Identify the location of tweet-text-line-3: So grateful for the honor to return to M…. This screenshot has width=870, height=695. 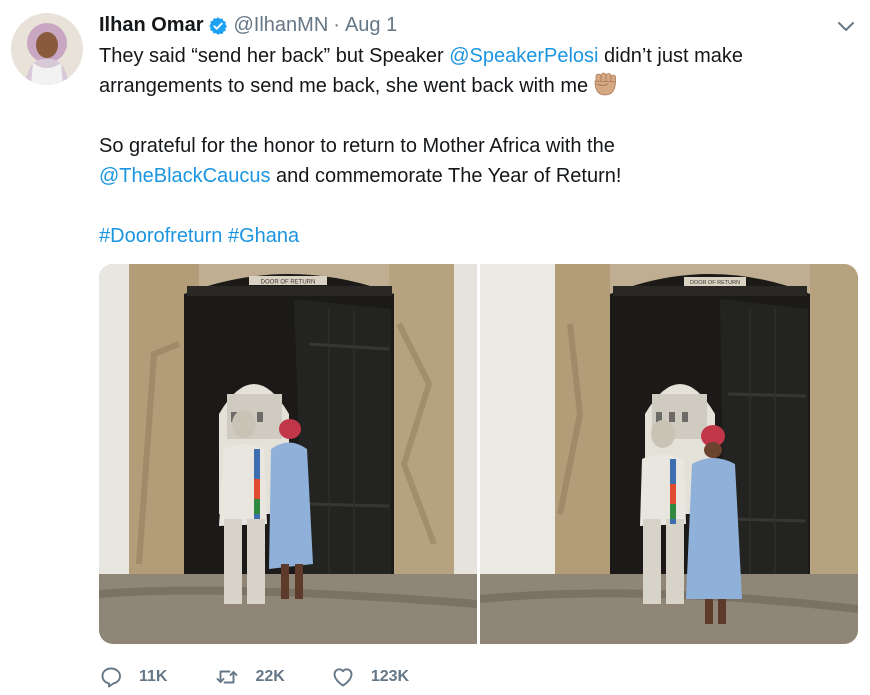
(357, 146).